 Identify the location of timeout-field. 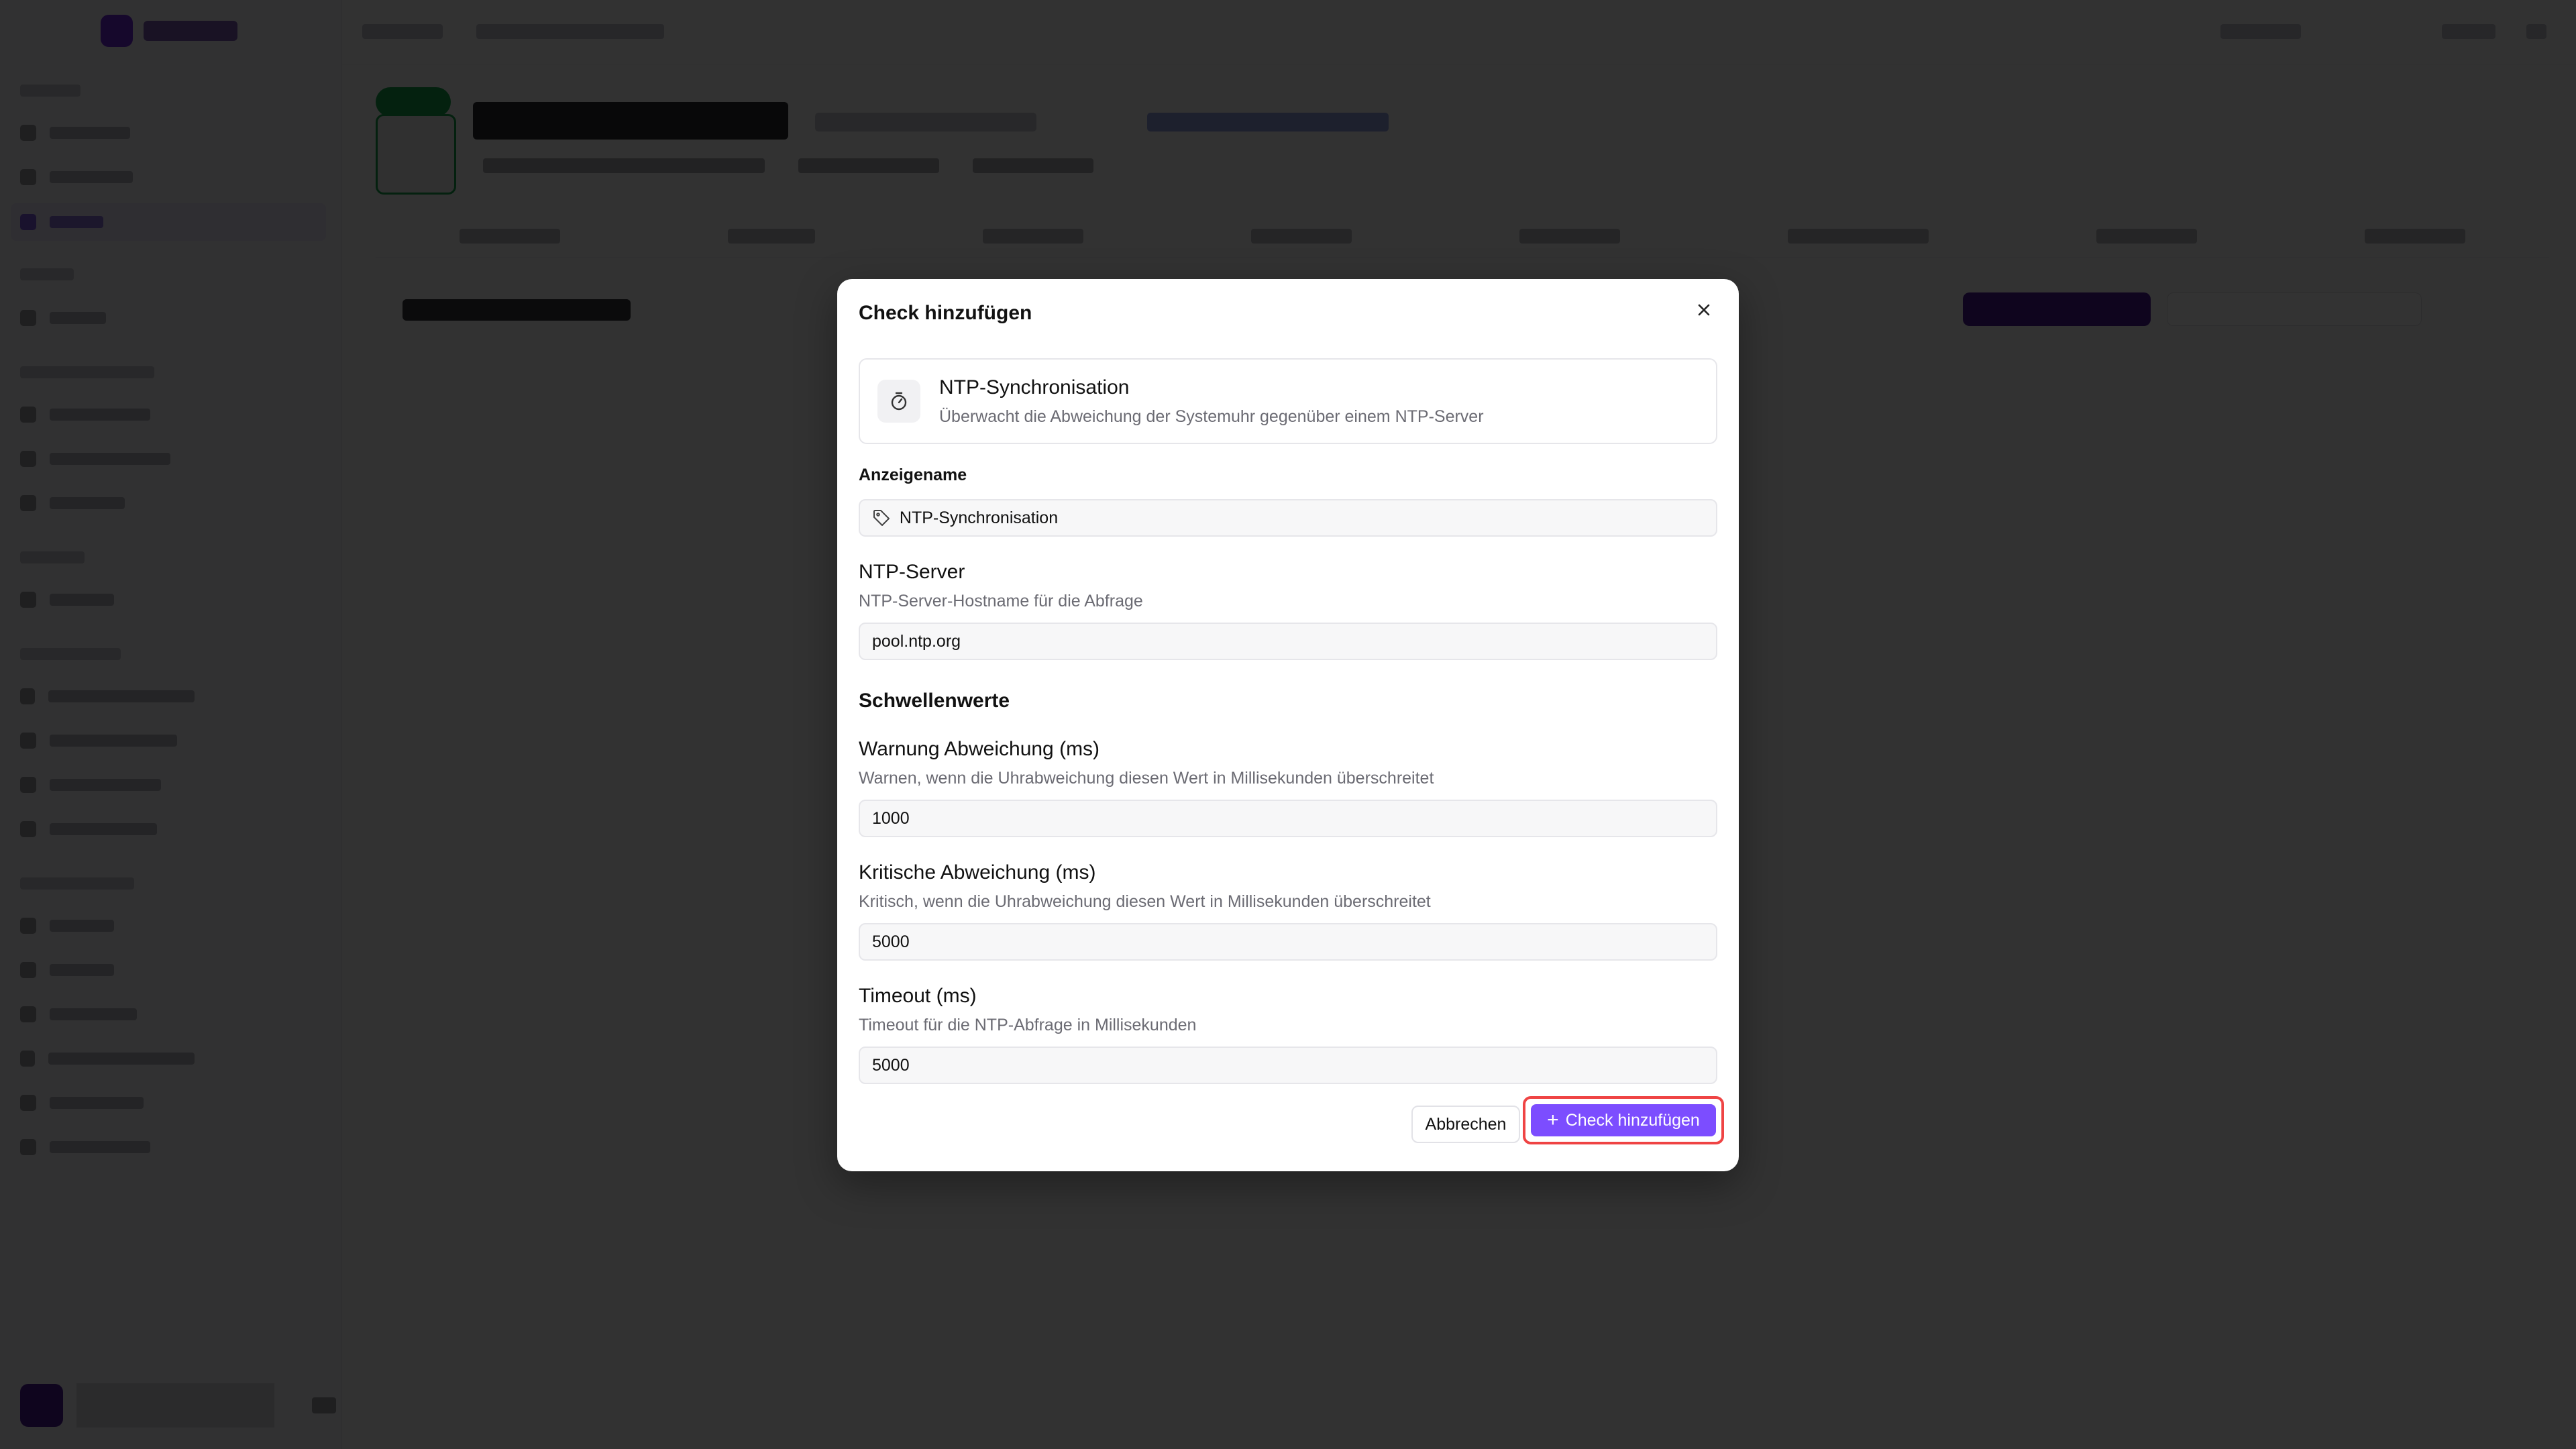
(1288, 1065).